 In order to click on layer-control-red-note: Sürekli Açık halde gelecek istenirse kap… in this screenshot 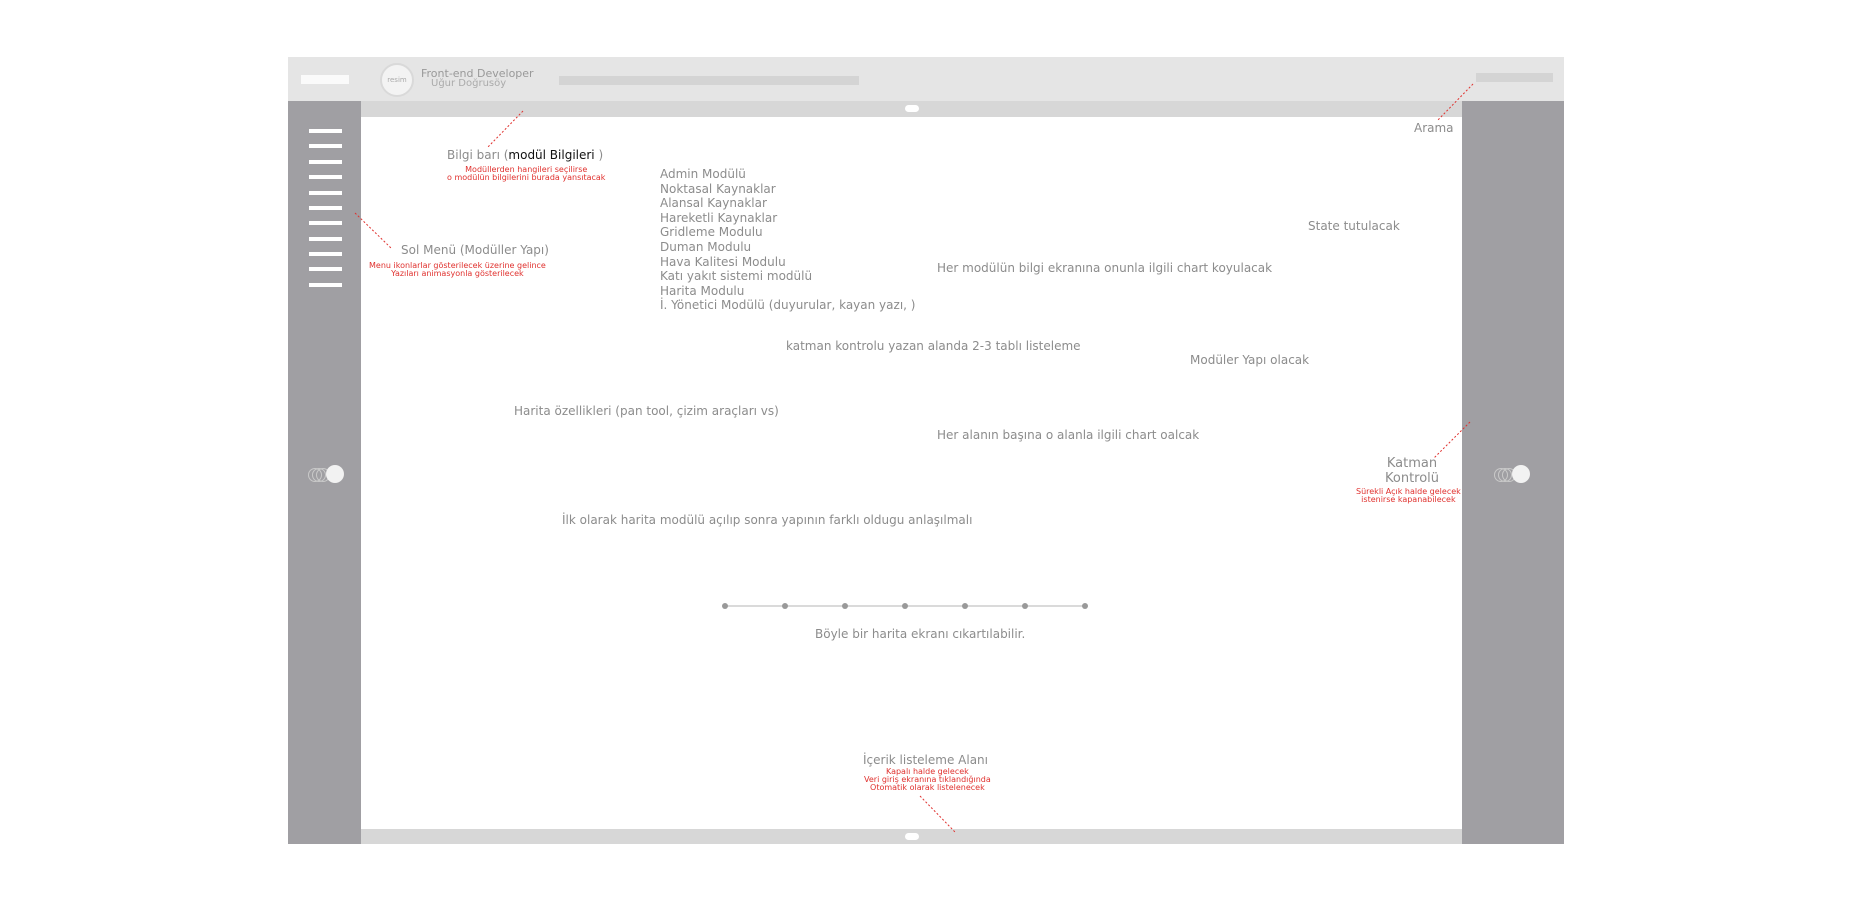, I will do `click(1408, 495)`.